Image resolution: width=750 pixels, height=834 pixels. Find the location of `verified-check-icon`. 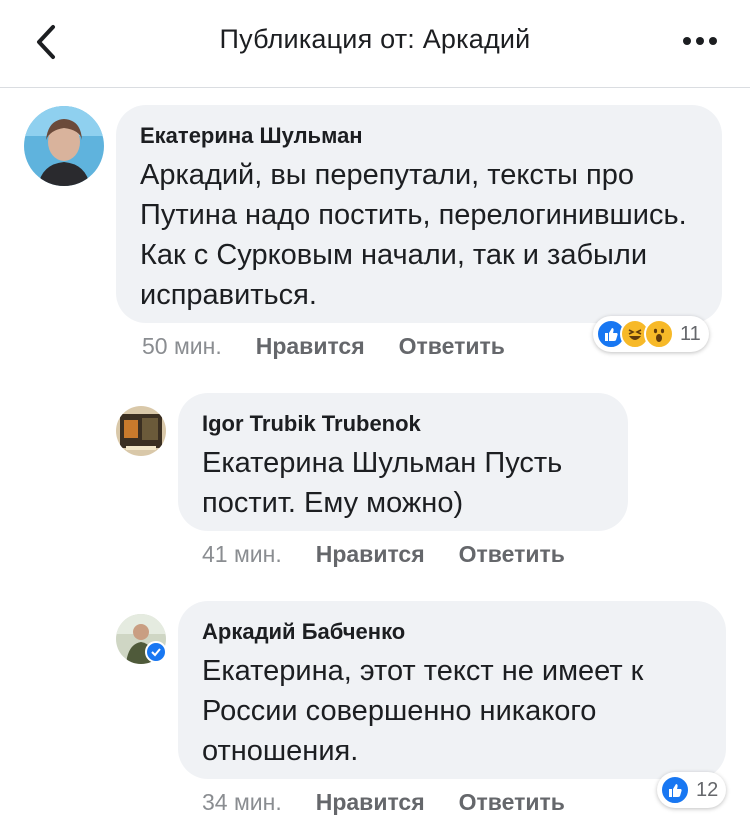

verified-check-icon is located at coordinates (156, 652).